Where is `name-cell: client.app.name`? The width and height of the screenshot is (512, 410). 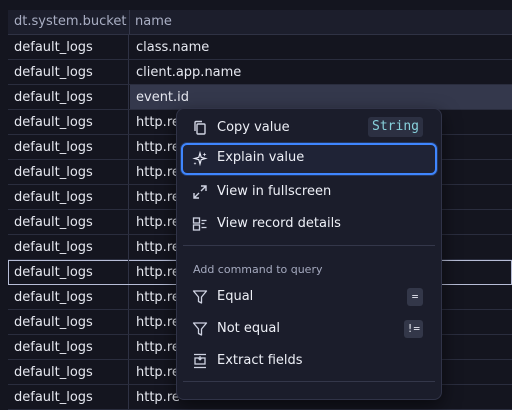 name-cell: client.app.name is located at coordinates (321, 72).